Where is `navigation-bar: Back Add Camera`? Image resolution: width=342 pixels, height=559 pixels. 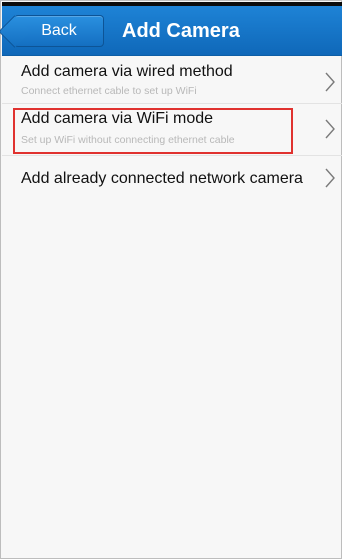 navigation-bar: Back Add Camera is located at coordinates (172, 31).